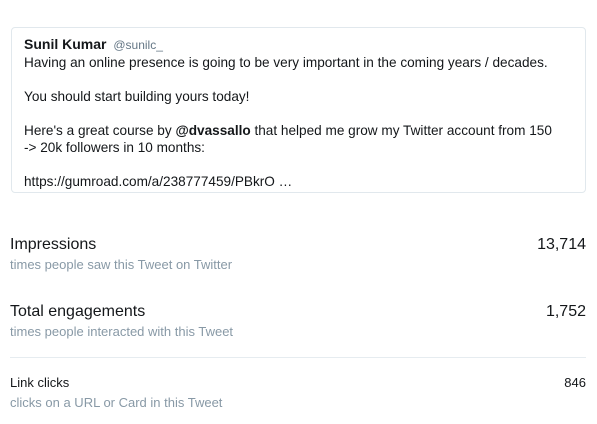  Describe the element at coordinates (298, 245) in the screenshot. I see `metric-row: Impressions 13,714` at that location.